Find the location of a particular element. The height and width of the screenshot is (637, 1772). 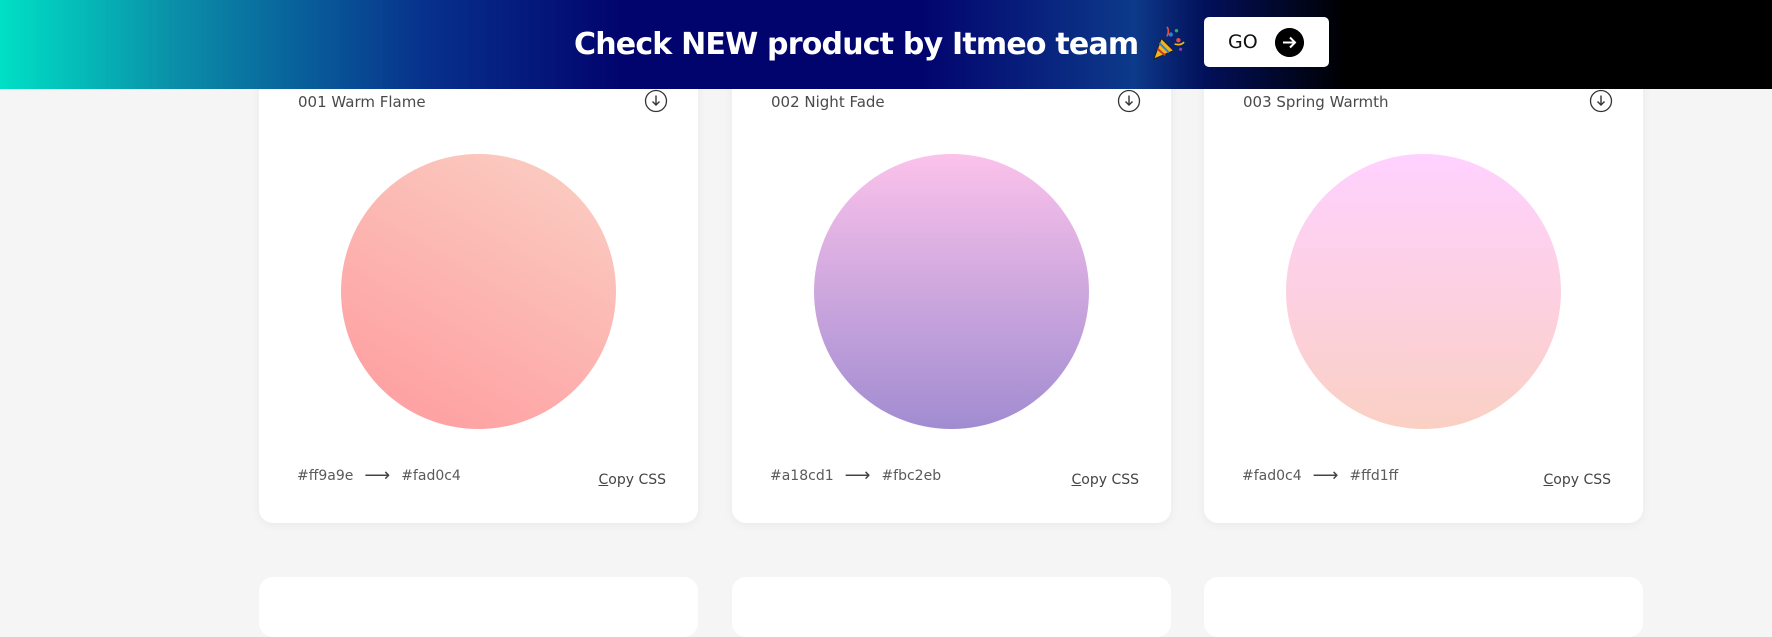

gradient-title: 001 Warm Flame is located at coordinates (362, 102).